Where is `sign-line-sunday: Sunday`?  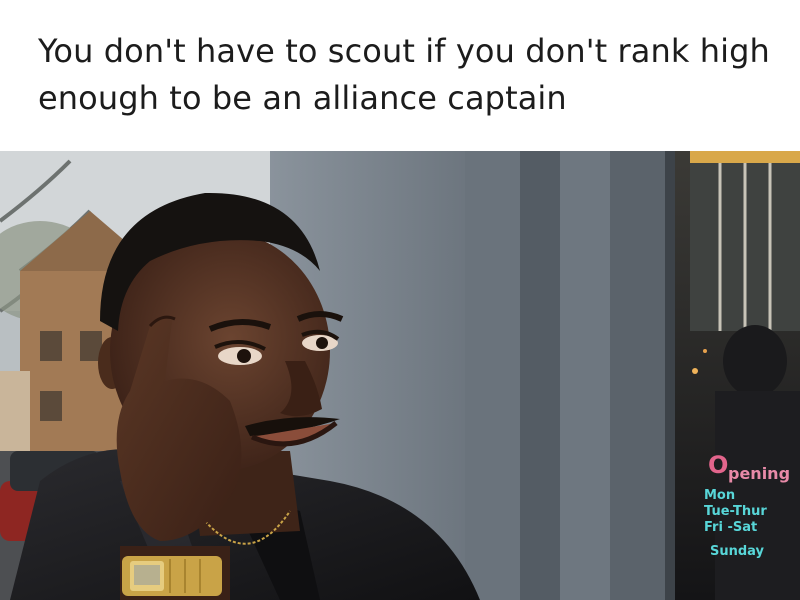 sign-line-sunday: Sunday is located at coordinates (737, 551).